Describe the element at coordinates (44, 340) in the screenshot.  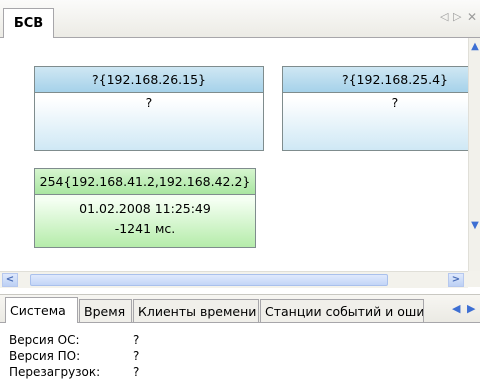
I see `info-label: Версия ОС:` at that location.